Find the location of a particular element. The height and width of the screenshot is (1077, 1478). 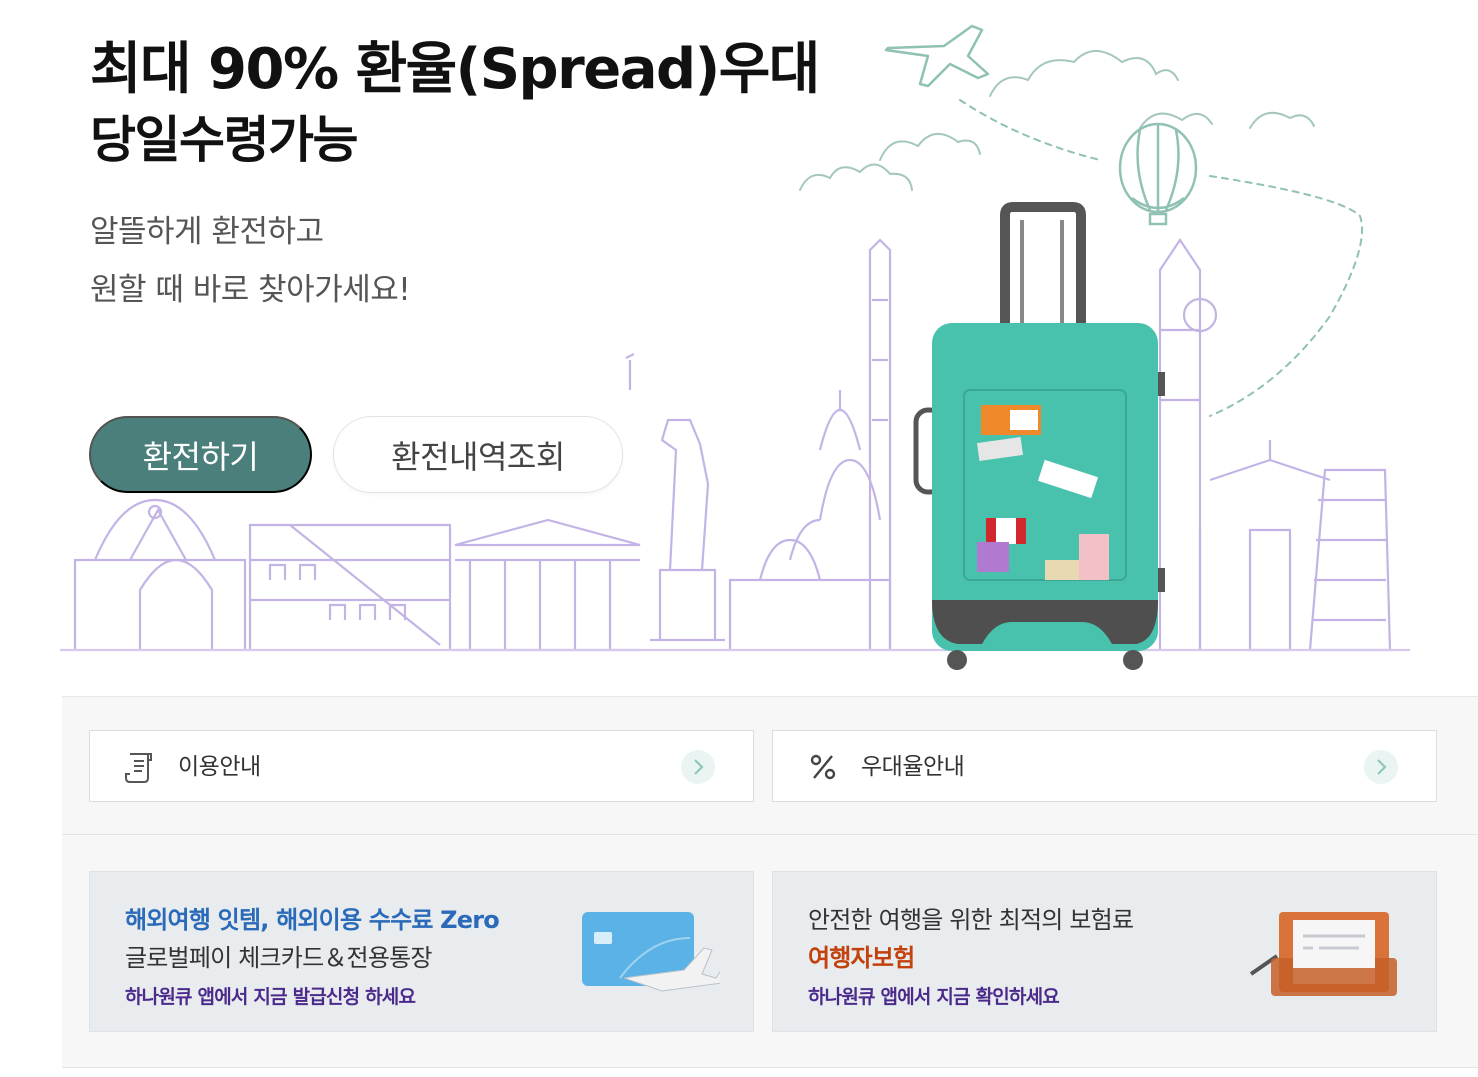

document-icon is located at coordinates (138, 768).